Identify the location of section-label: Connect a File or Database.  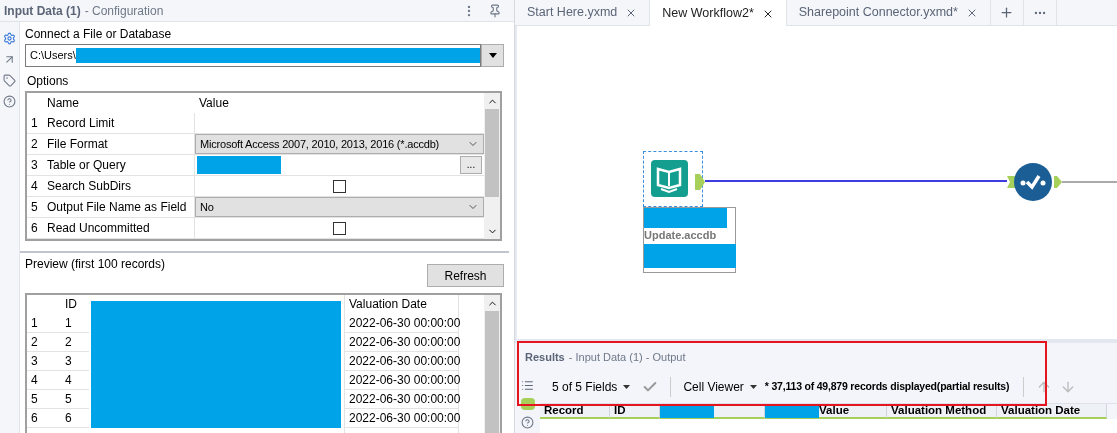
(99, 34).